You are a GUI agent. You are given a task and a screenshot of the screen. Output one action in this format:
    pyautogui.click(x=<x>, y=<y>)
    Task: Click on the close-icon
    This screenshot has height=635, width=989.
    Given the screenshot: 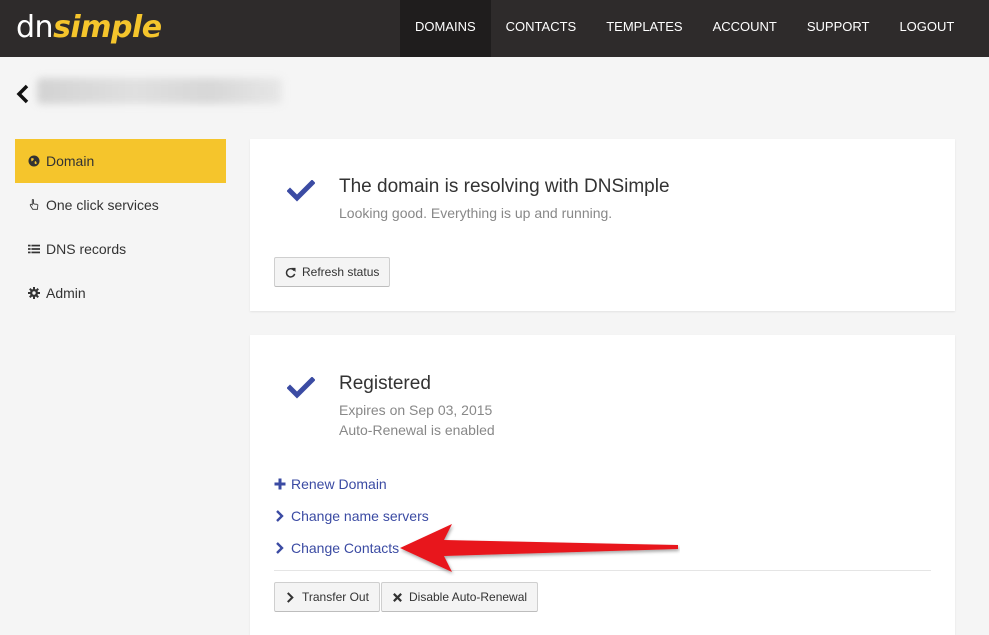 What is the action you would take?
    pyautogui.click(x=397, y=597)
    